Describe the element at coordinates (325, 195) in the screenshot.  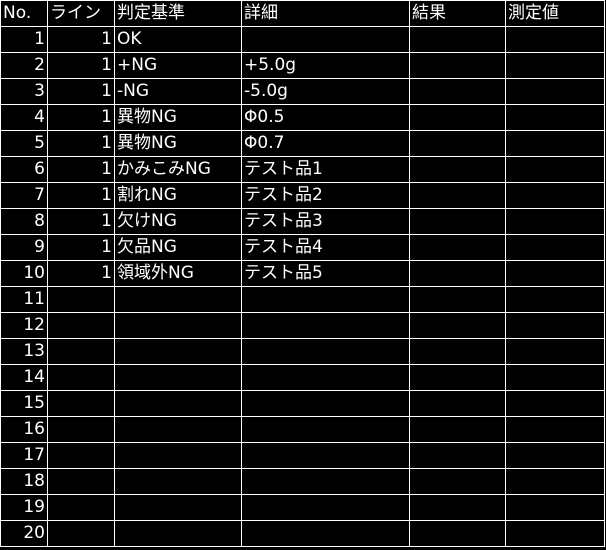
I see `cell-detail: テスト品2` at that location.